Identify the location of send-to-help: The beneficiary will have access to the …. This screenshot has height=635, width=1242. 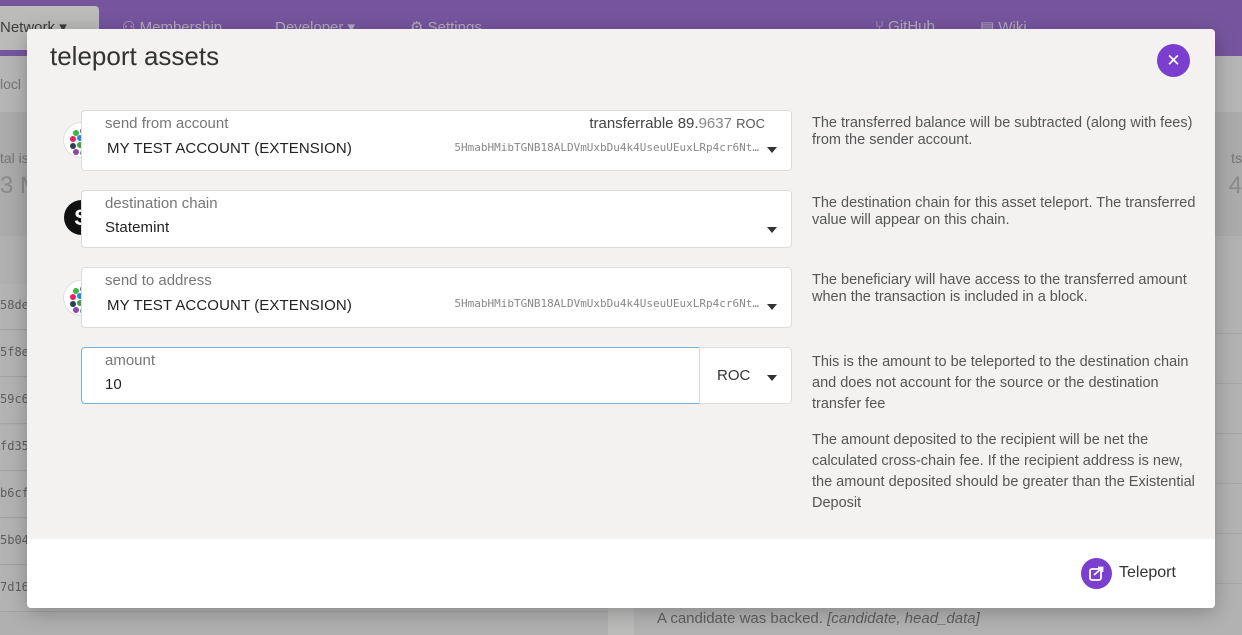
(999, 288).